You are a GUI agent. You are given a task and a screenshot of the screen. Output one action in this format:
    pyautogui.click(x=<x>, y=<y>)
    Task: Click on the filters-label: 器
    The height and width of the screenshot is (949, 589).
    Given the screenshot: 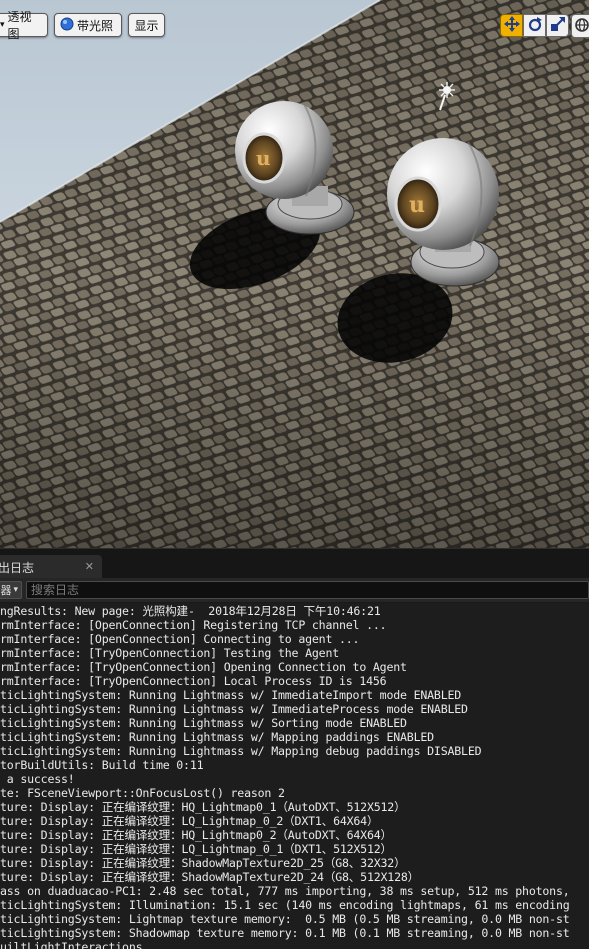 What is the action you would take?
    pyautogui.click(x=6, y=590)
    